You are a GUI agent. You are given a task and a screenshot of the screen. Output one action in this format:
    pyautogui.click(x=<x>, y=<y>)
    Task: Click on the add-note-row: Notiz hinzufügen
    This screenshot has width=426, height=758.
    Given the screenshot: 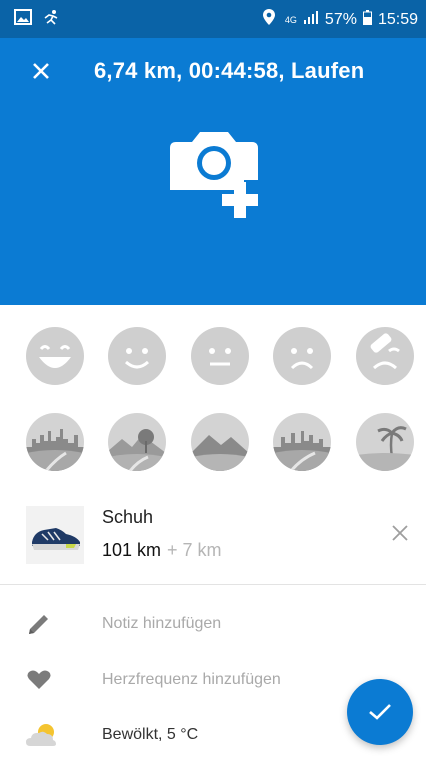 What is the action you would take?
    pyautogui.click(x=213, y=625)
    